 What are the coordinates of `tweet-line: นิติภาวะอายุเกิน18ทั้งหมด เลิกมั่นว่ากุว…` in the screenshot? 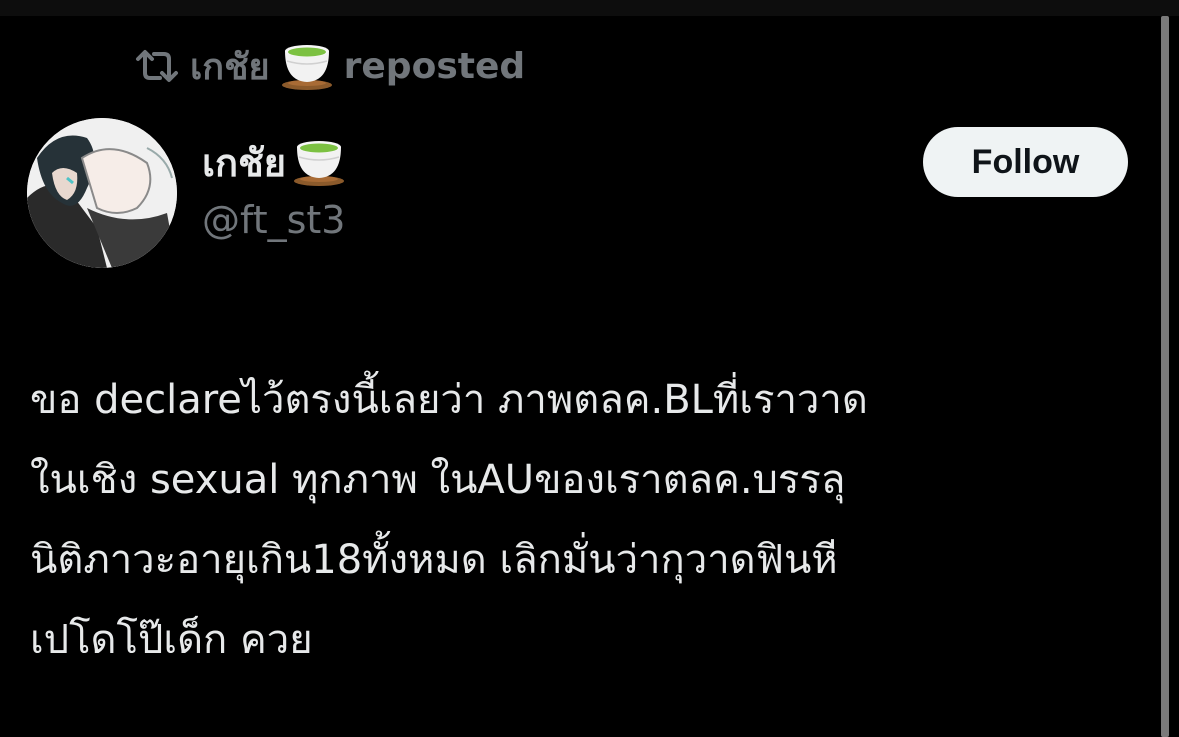 It's located at (434, 560).